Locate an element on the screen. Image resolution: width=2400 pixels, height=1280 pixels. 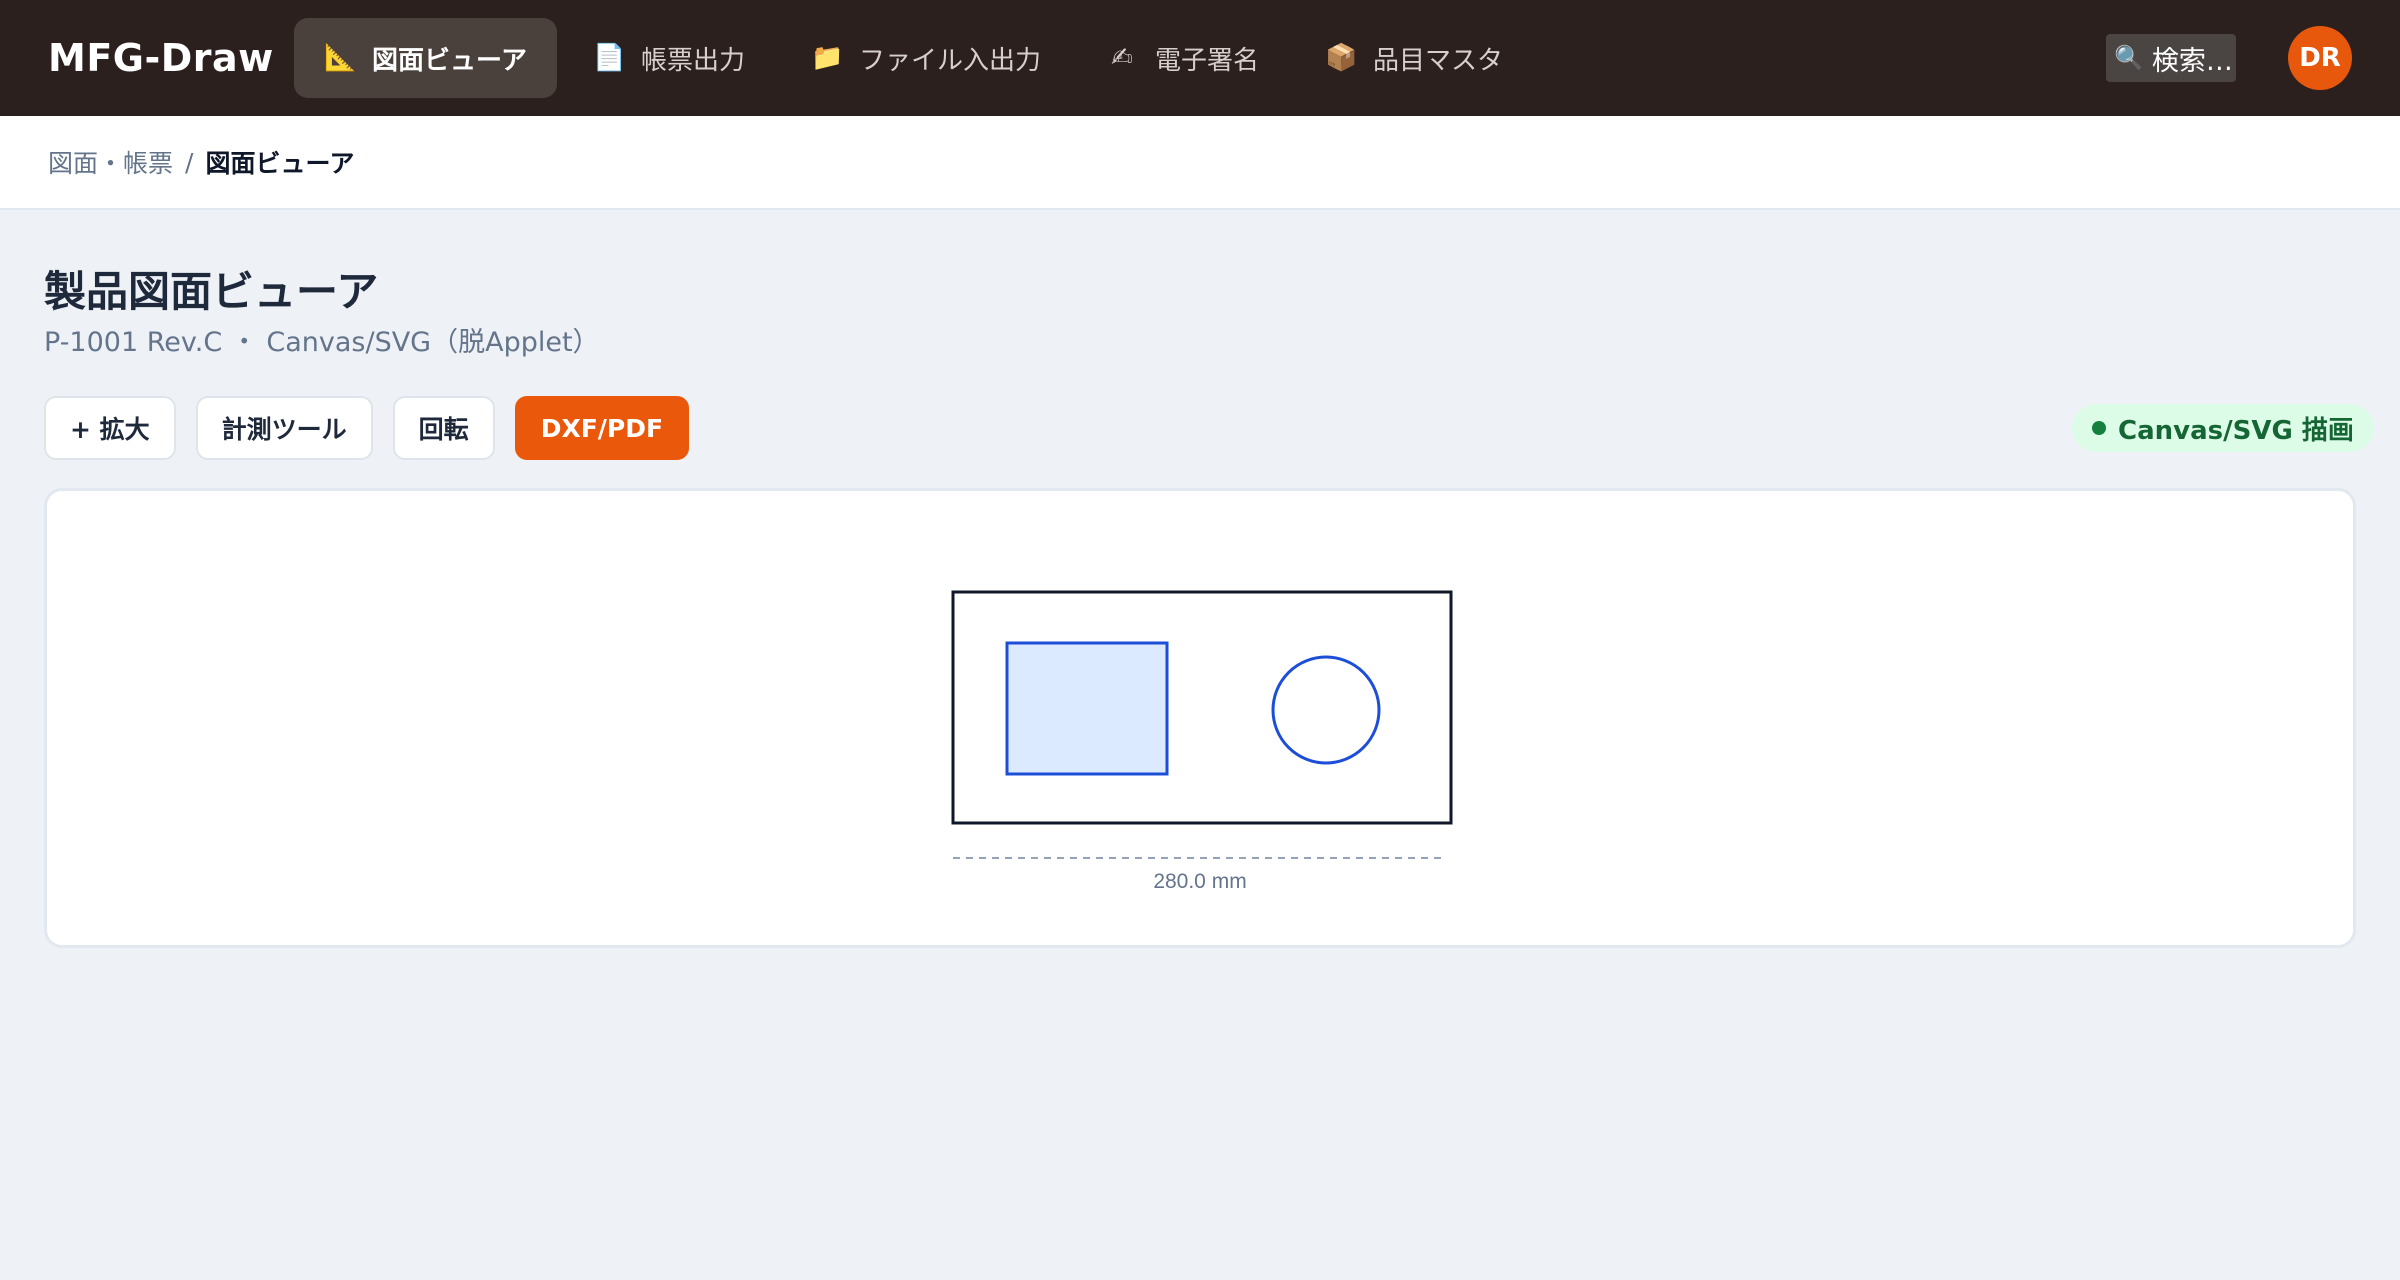
folder-icon: 📁 is located at coordinates (827, 58).